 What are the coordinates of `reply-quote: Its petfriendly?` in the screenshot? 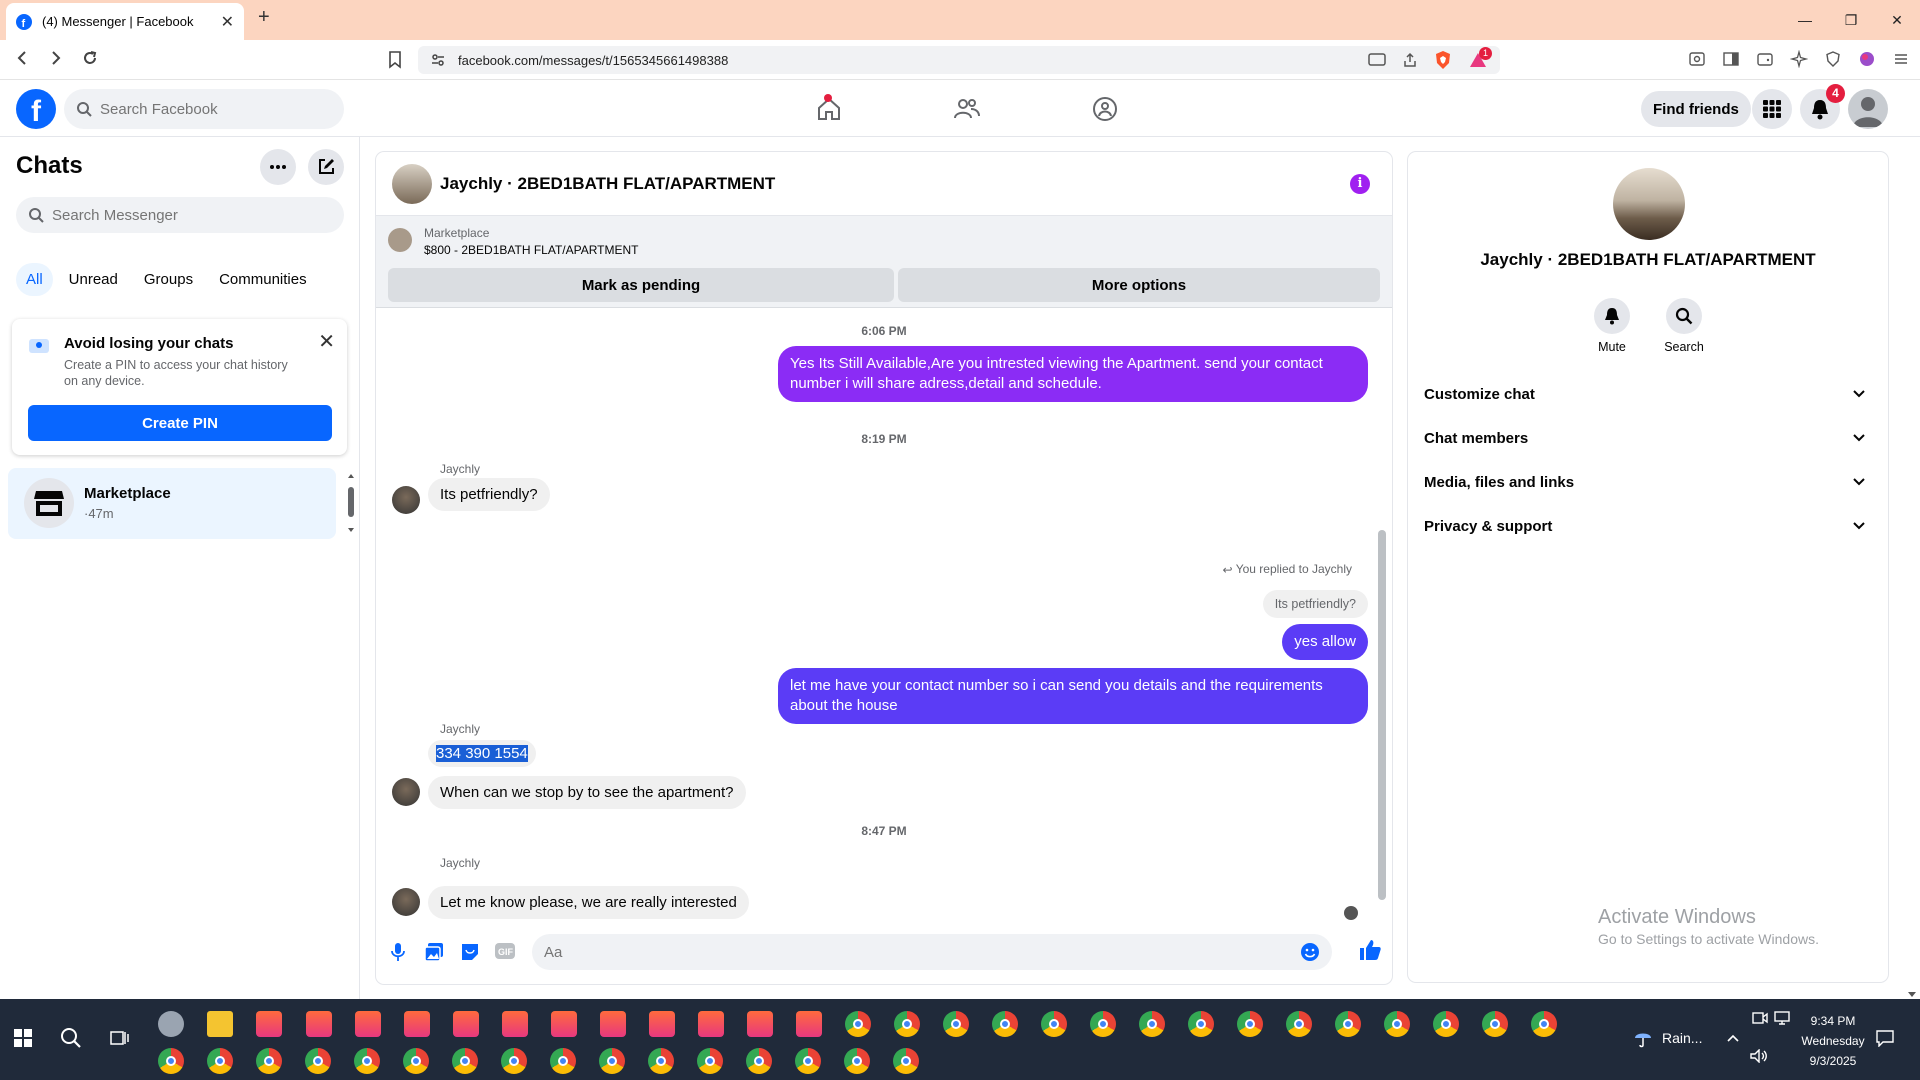 It's located at (1315, 604).